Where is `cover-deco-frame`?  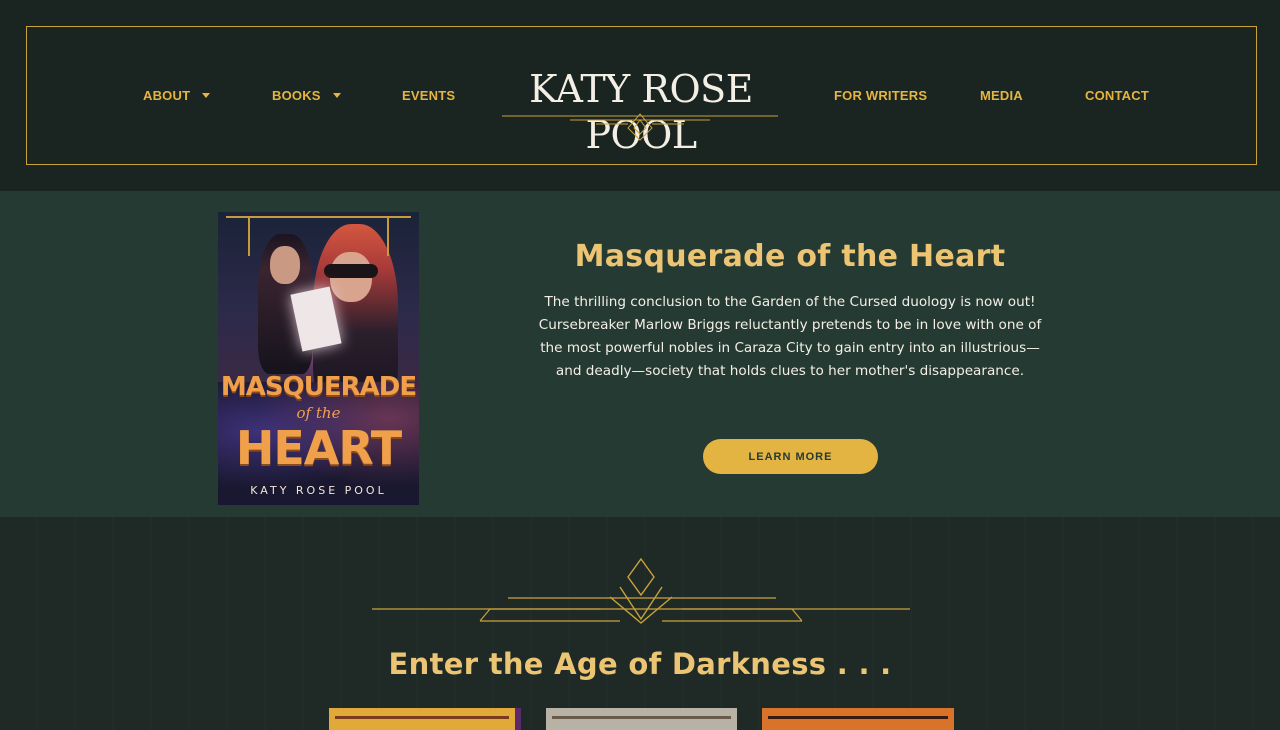 cover-deco-frame is located at coordinates (318, 236).